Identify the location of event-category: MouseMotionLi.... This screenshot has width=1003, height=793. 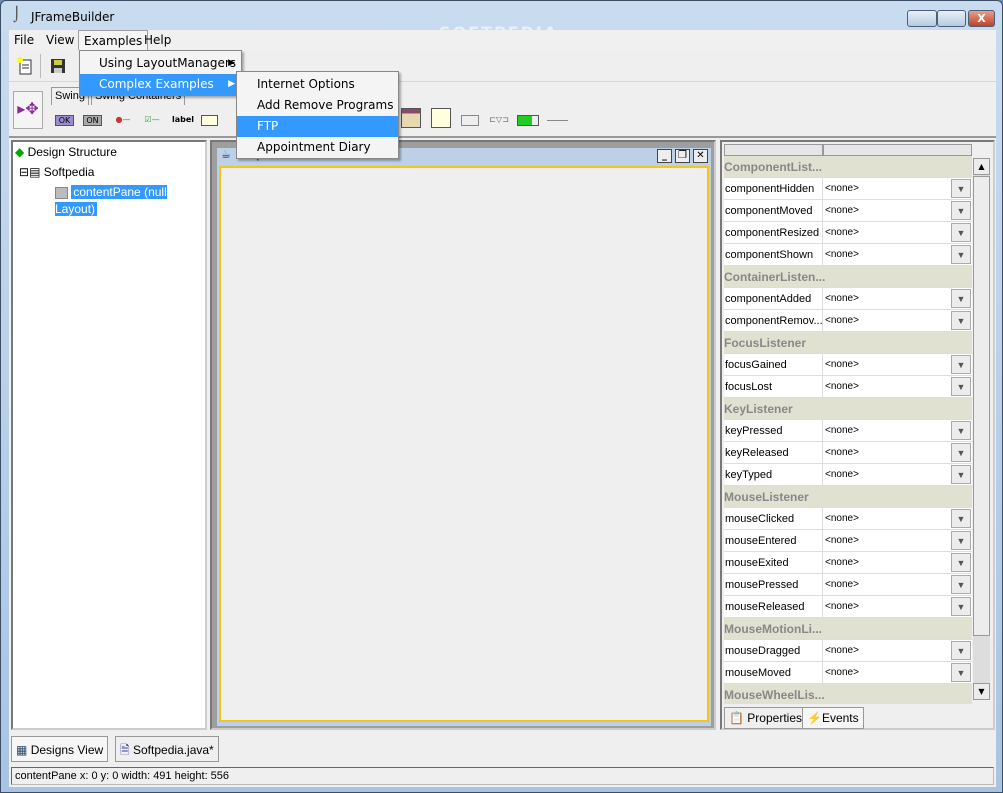
(848, 629).